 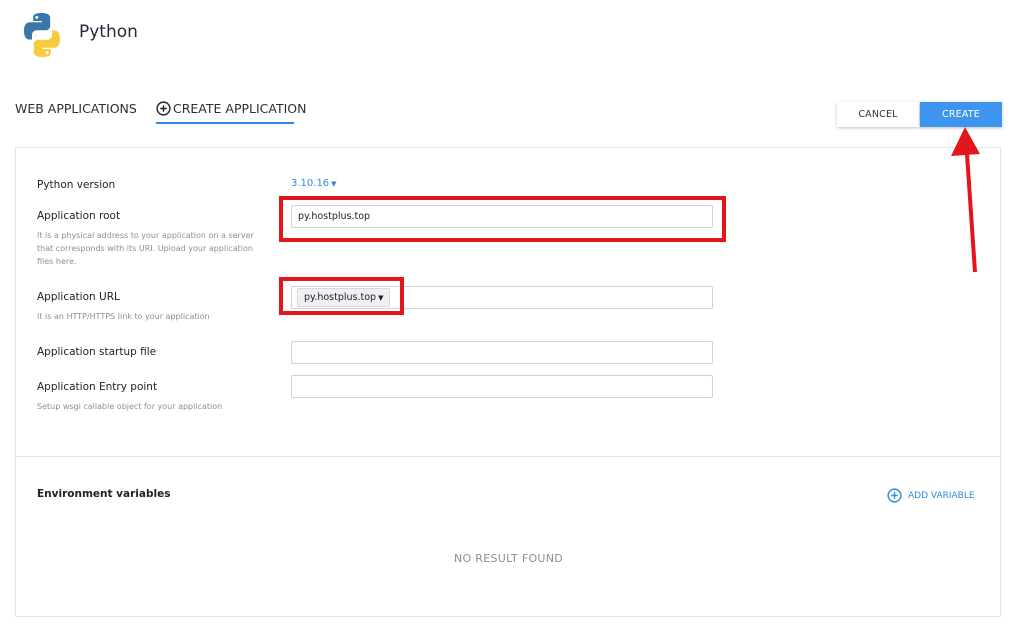 What do you see at coordinates (104, 494) in the screenshot?
I see `environment-variables-title: Environment variables` at bounding box center [104, 494].